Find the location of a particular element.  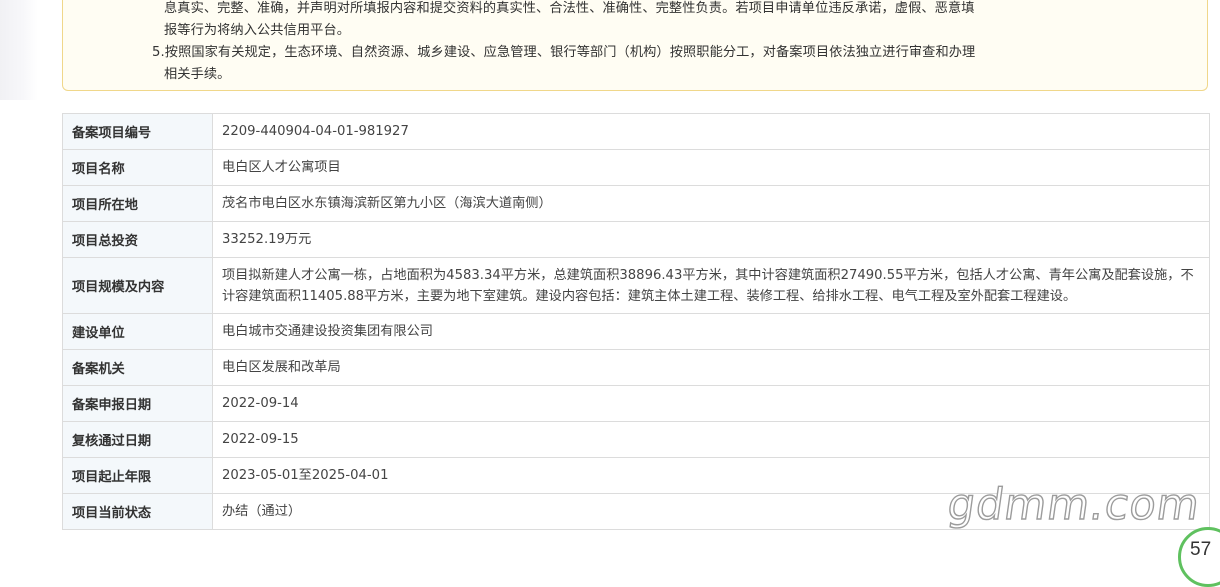

table-row: 备案机关 电白区发展和改革局 is located at coordinates (636, 367).